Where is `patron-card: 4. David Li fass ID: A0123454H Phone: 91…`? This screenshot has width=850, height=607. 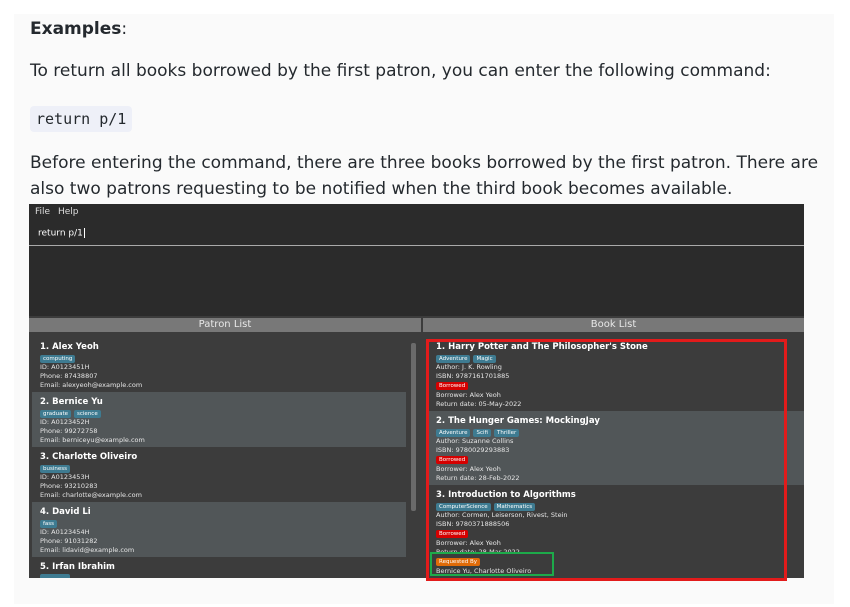
patron-card: 4. David Li fass ID: A0123454H Phone: 91… is located at coordinates (219, 529).